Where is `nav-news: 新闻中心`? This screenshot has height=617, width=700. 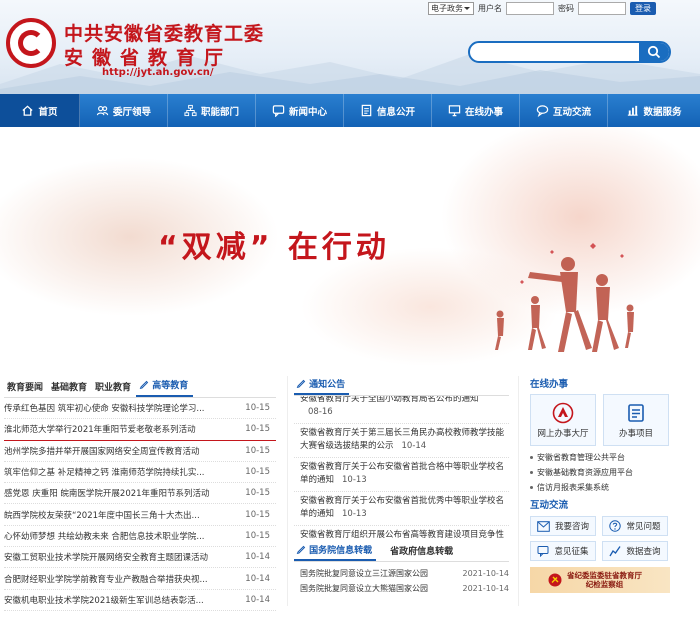 nav-news: 新闻中心 is located at coordinates (300, 110).